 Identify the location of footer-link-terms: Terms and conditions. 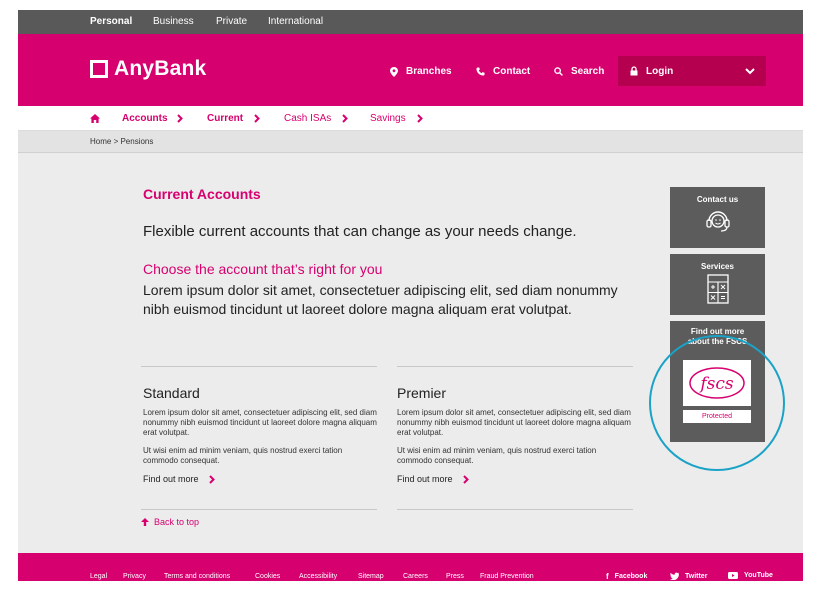
(197, 576).